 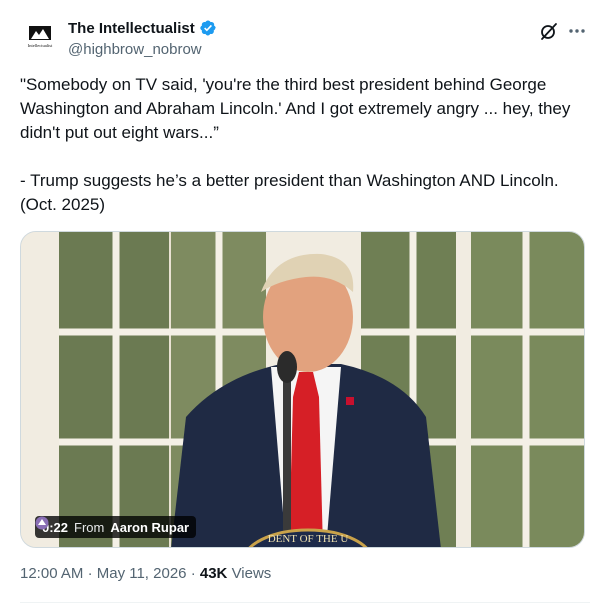 I want to click on intellectualist-logo-icon: Intellectualist, so click(x=40, y=37).